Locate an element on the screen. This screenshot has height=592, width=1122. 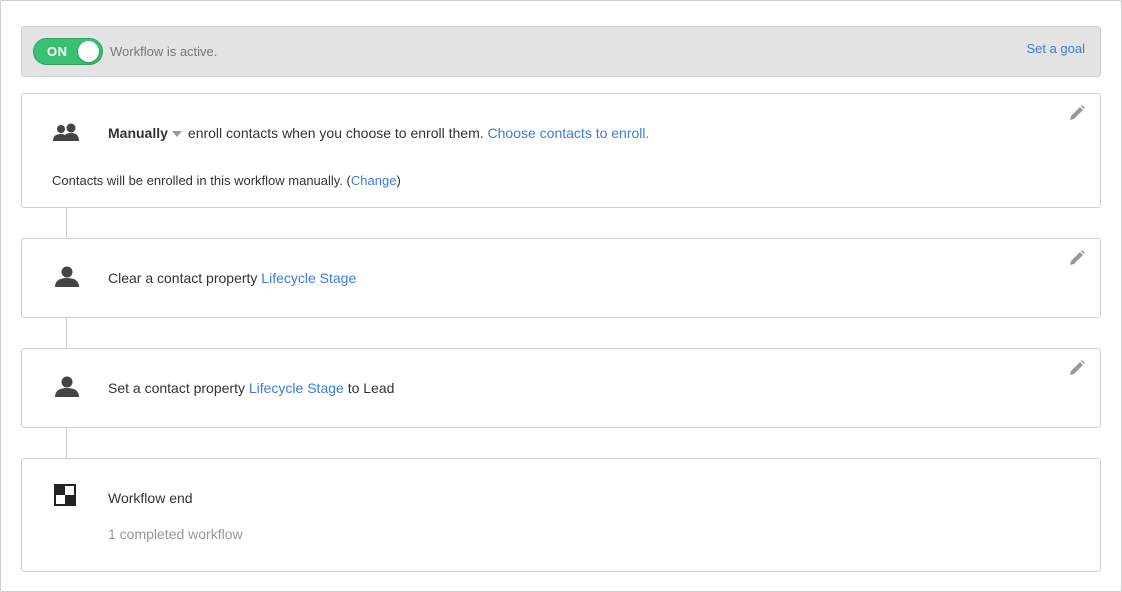
step-suffix-text: to Lead is located at coordinates (369, 388).